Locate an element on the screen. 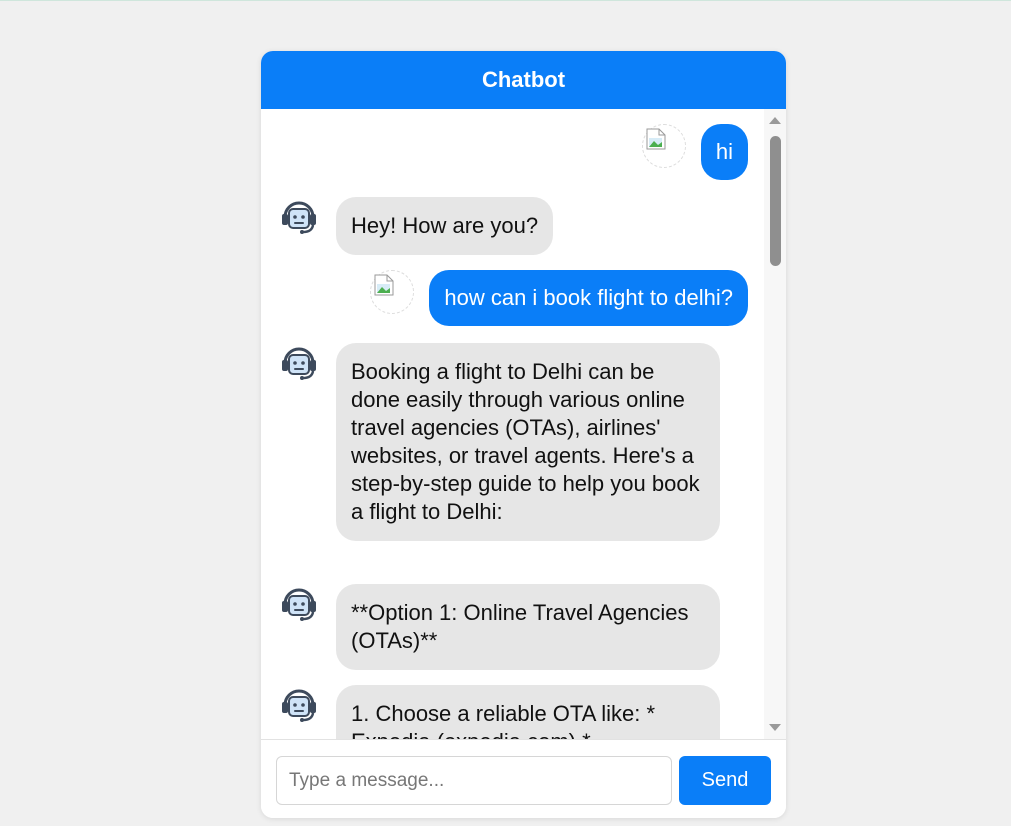  scroll-up-arrow-icon is located at coordinates (775, 120).